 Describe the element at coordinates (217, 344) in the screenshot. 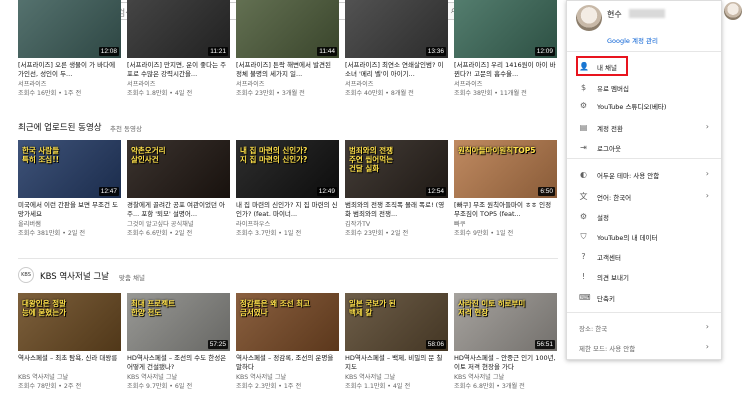

I see `video-duration: 57:25` at that location.